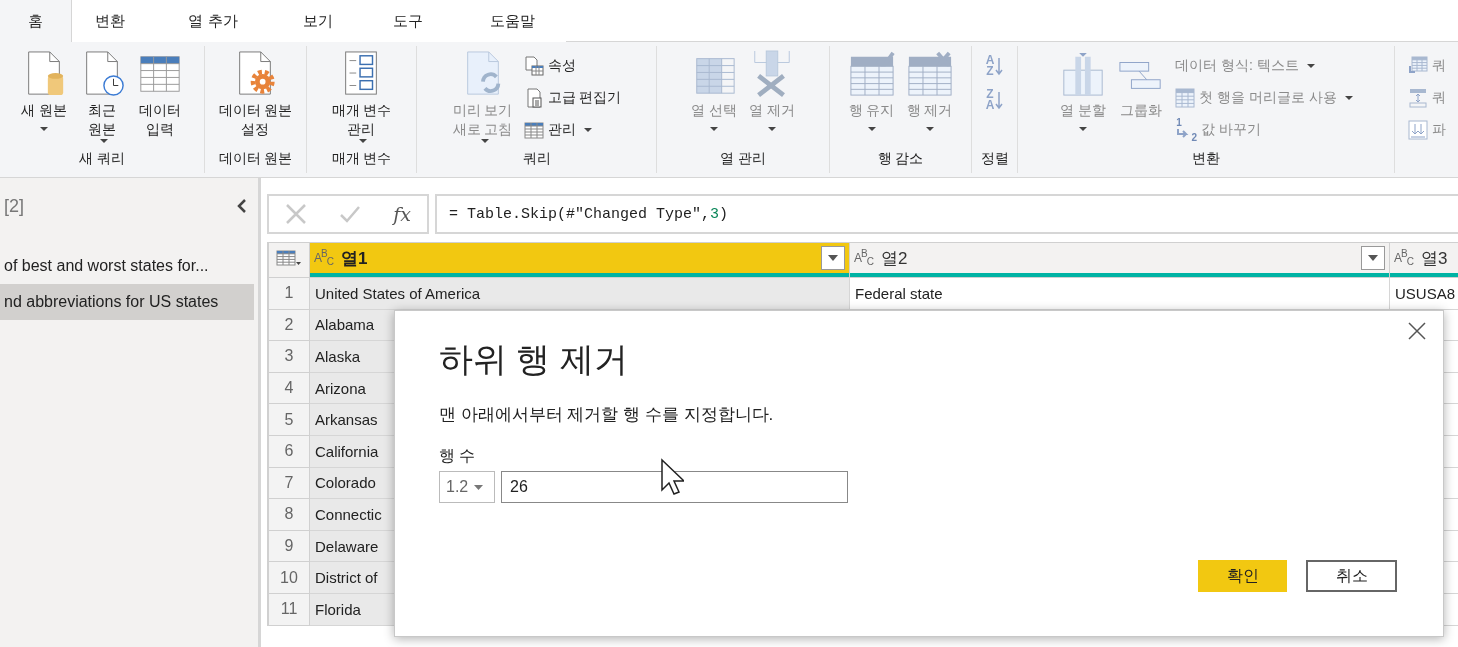  Describe the element at coordinates (580, 294) in the screenshot. I see `table-cell: United States of America` at that location.